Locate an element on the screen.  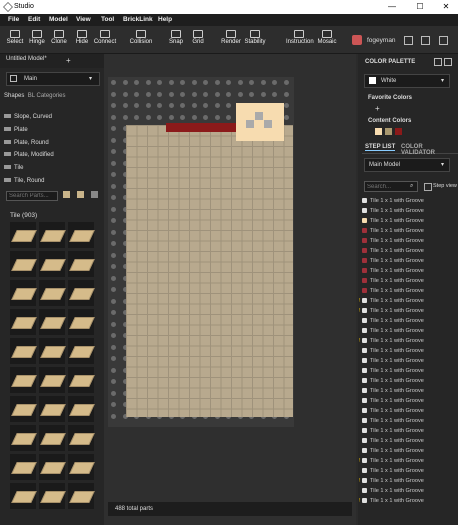
tab-untitled-model: Untitled Model* is located at coordinates (26, 61).